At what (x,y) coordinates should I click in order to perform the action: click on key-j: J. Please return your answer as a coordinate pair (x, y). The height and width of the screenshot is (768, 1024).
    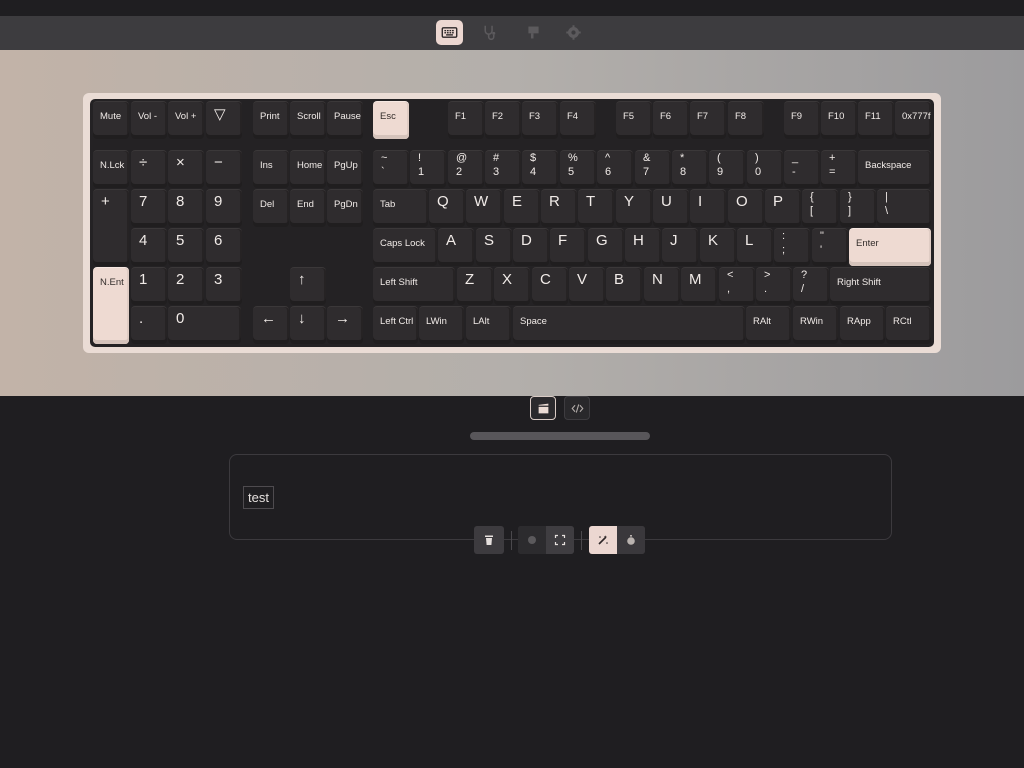
    Looking at the image, I should click on (680, 247).